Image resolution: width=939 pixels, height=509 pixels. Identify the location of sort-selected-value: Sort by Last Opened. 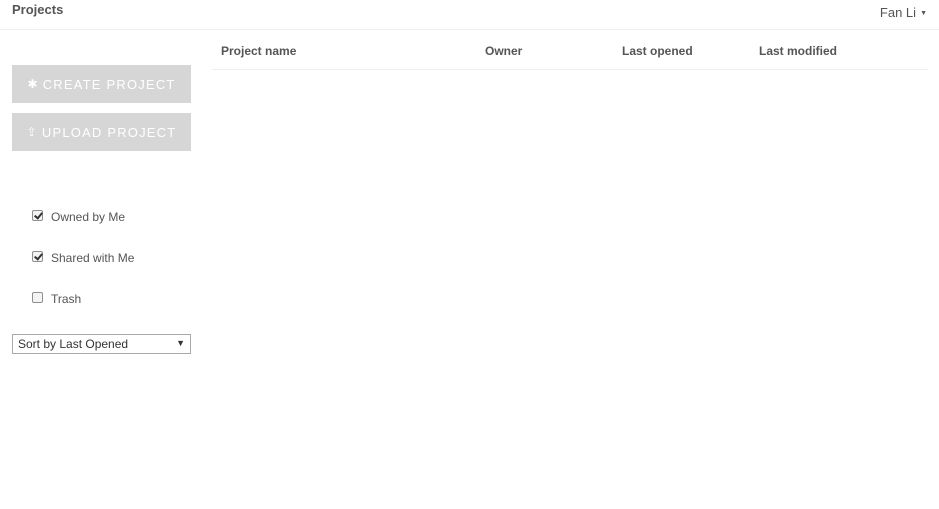
(73, 344).